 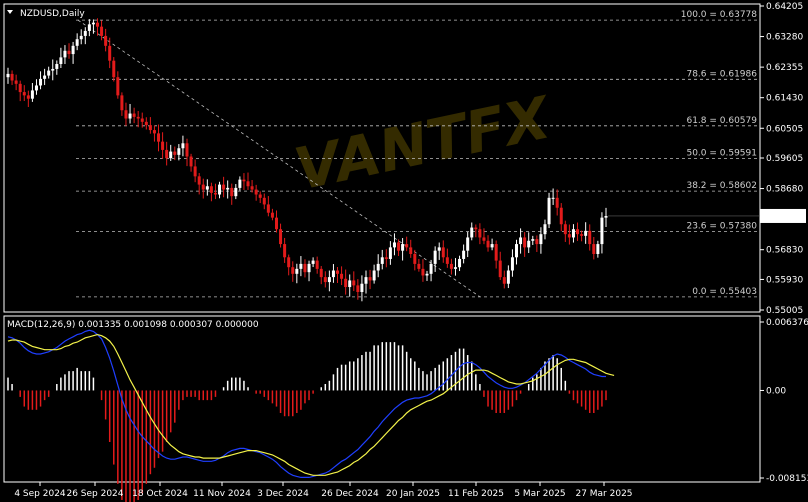 I want to click on price-tick-label: 0.55930, so click(x=784, y=280).